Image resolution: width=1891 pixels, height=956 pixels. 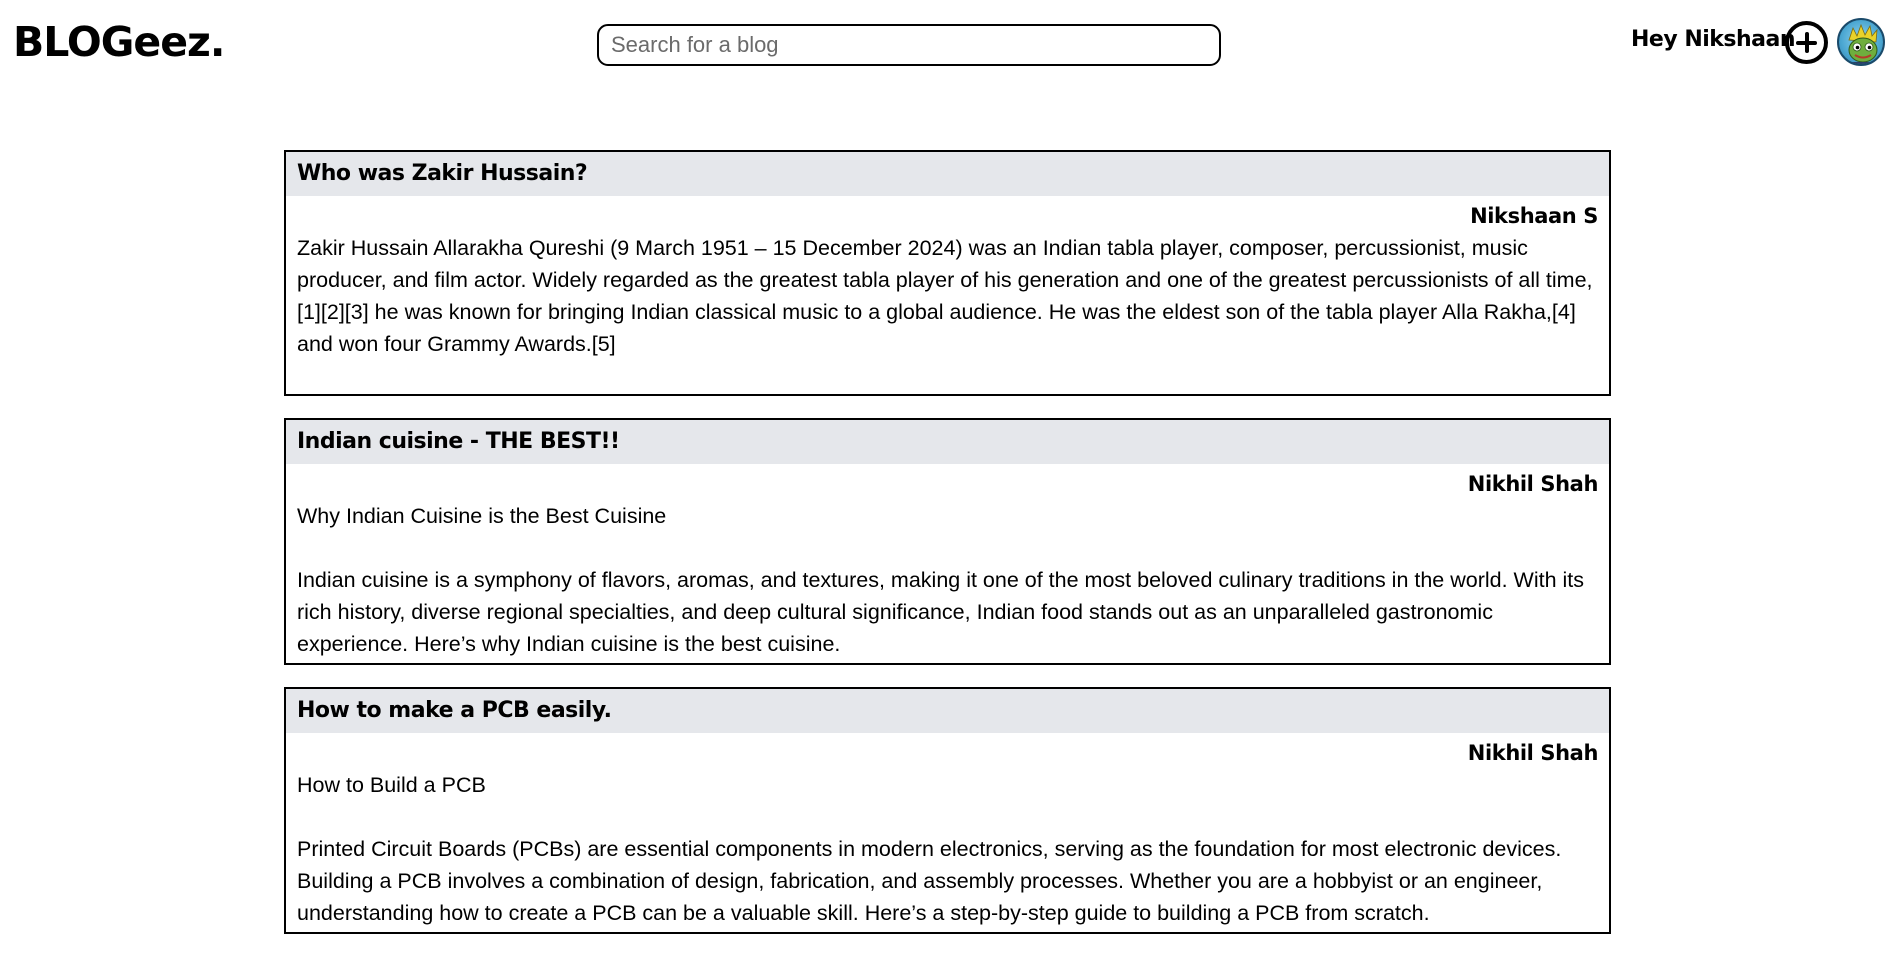 What do you see at coordinates (947, 711) in the screenshot?
I see `blog-title: How to make a PCB easily.` at bounding box center [947, 711].